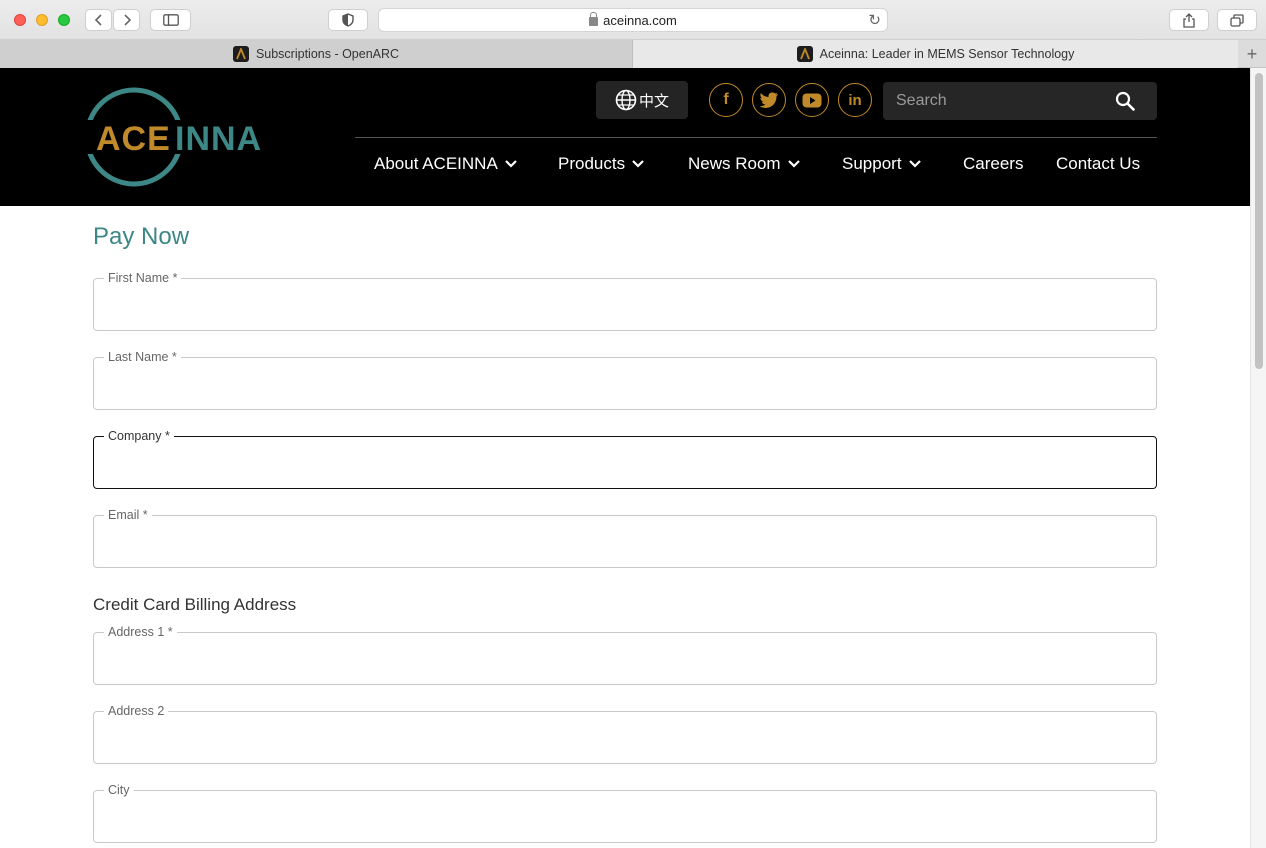 This screenshot has height=848, width=1266. Describe the element at coordinates (1252, 54) in the screenshot. I see `new-tab-button: +` at that location.